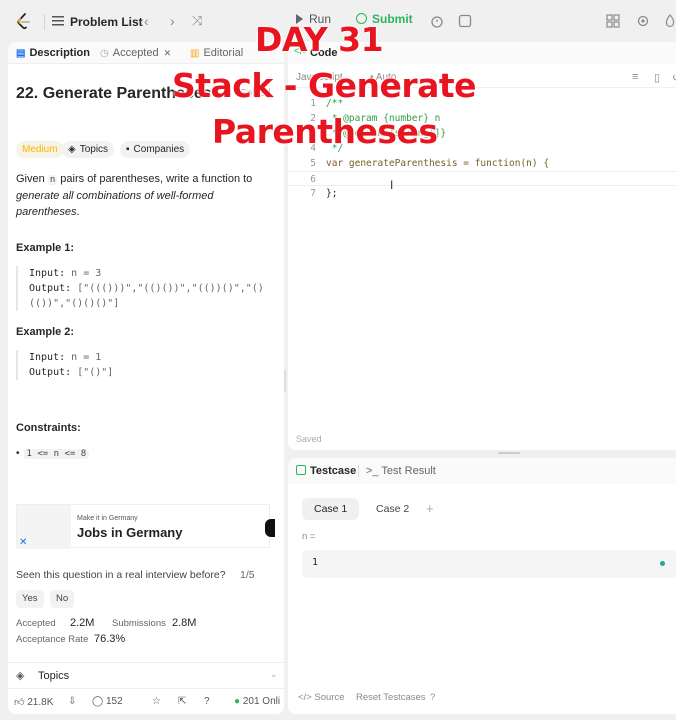 The width and height of the screenshot is (676, 720). I want to click on thumbs-up-icon: 👍︎, so click(21, 702).